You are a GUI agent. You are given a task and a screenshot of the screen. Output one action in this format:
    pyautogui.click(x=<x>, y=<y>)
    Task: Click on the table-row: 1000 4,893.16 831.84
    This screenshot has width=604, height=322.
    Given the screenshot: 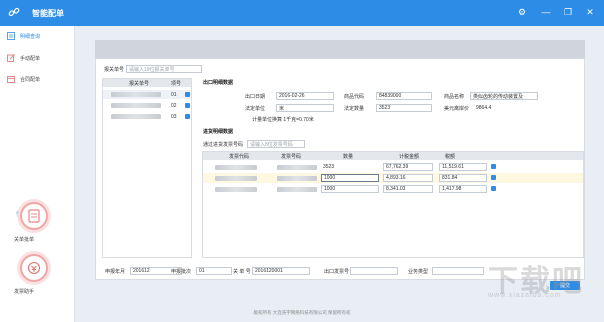 What is the action you would take?
    pyautogui.click(x=393, y=178)
    